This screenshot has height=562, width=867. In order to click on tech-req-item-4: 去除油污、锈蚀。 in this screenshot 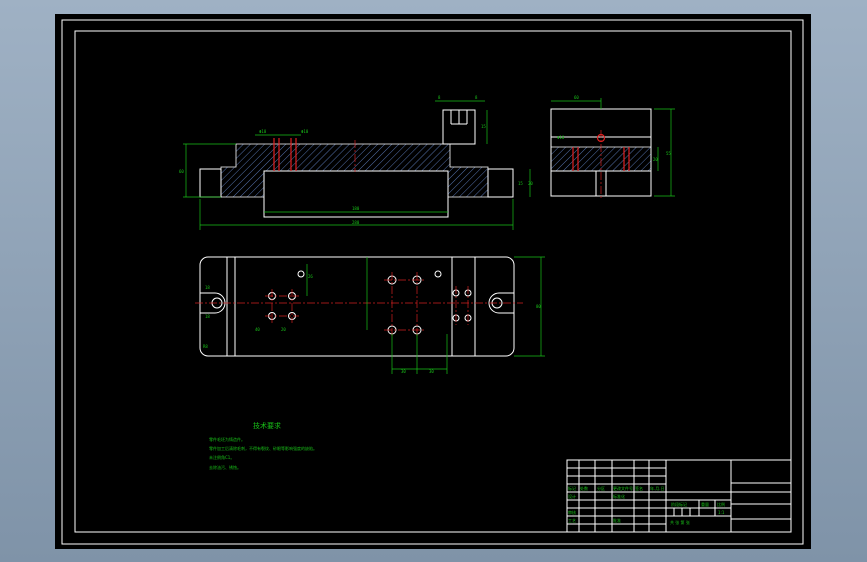, I will do `click(225, 467)`.